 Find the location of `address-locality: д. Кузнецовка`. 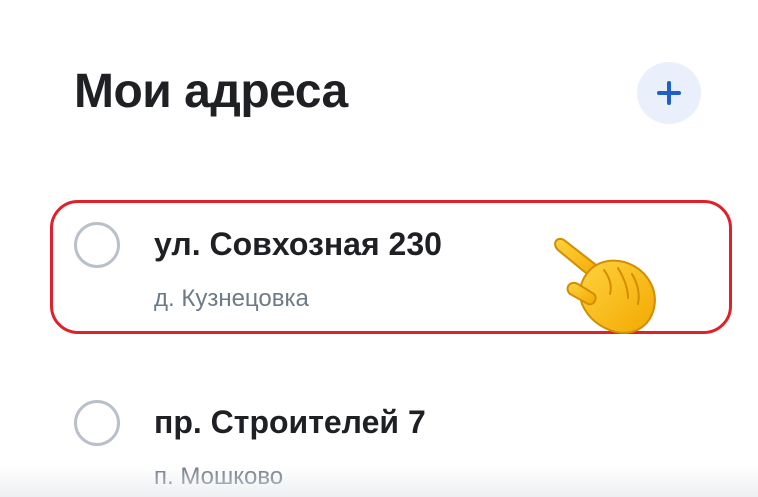

address-locality: д. Кузнецовка is located at coordinates (231, 298).